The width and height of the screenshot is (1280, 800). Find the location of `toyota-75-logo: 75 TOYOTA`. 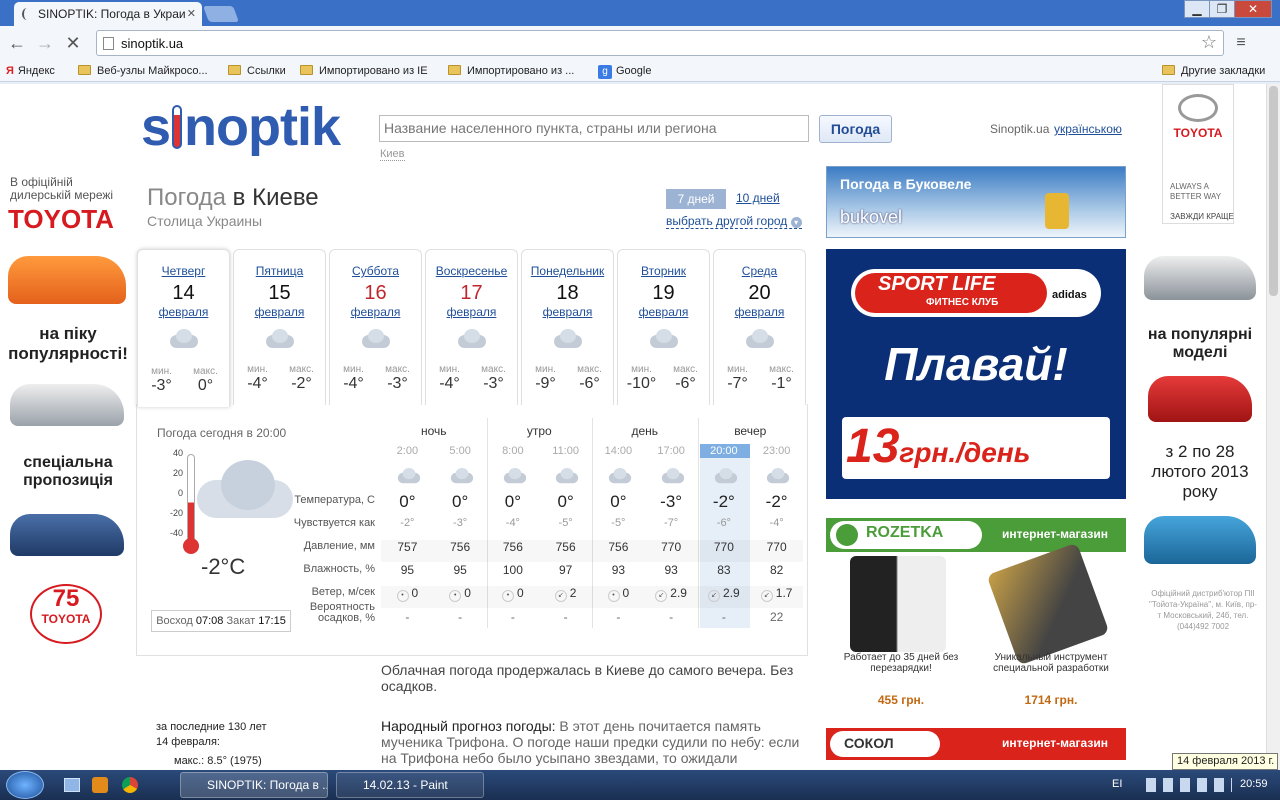

toyota-75-logo: 75 TOYOTA is located at coordinates (66, 614).